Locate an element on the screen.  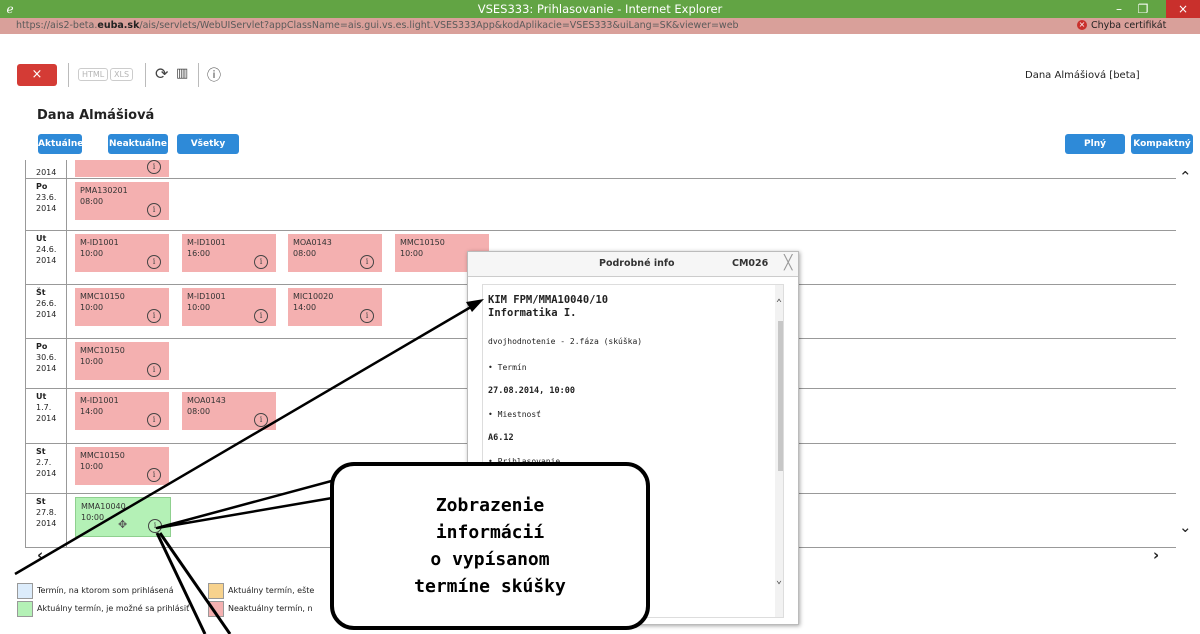
callout-pointer is located at coordinates (253, 502).